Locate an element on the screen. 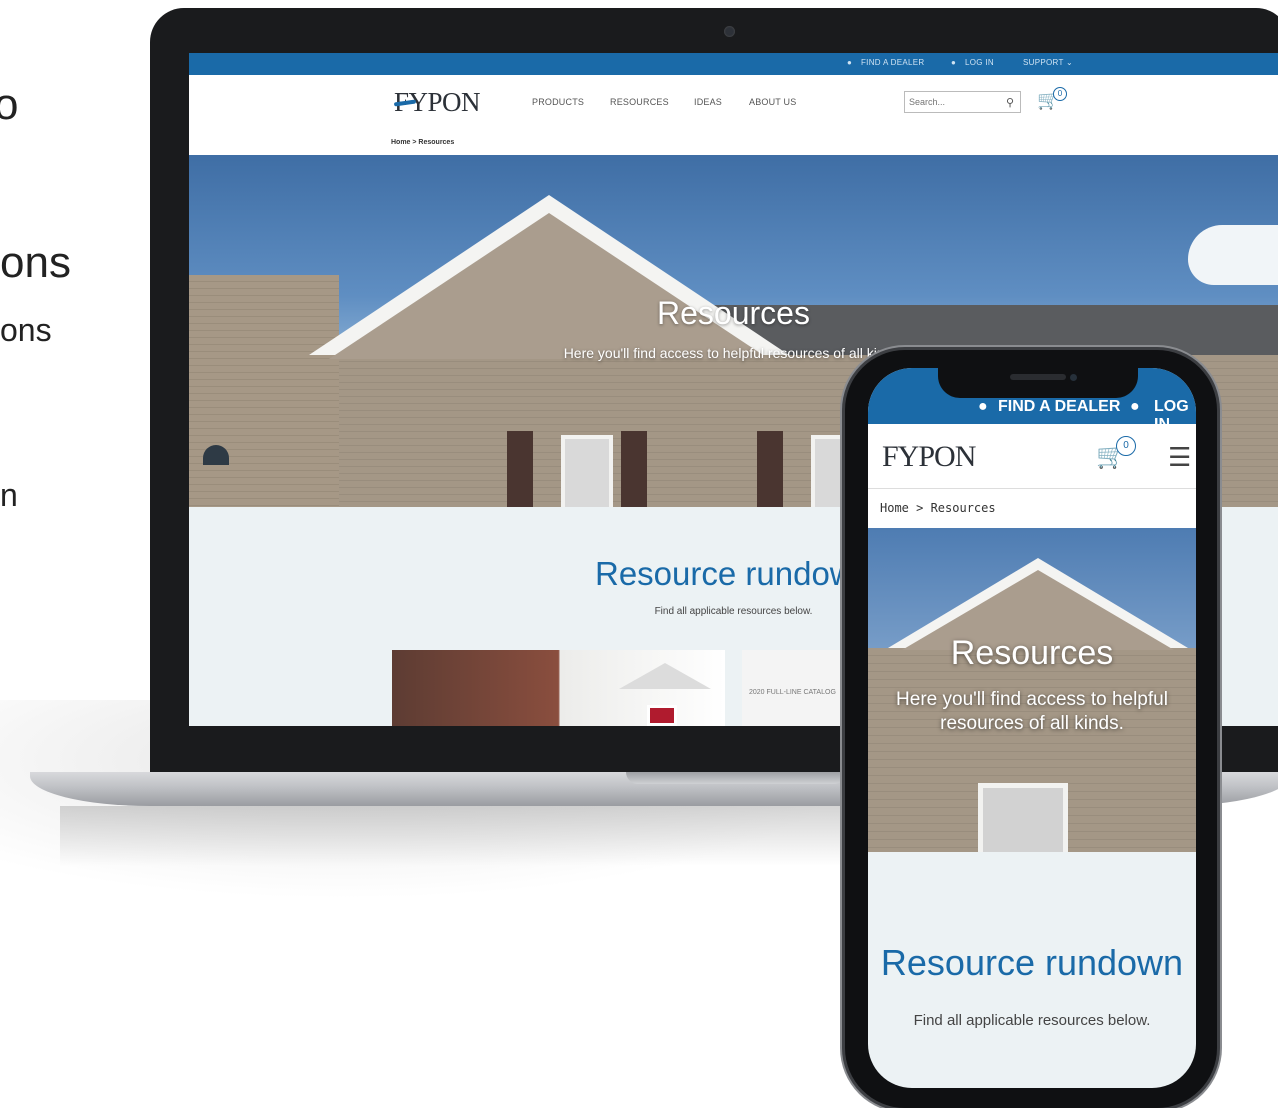 Image resolution: width=1278 pixels, height=1108 pixels. mobile-breadcrumb-bar: Home > Resources is located at coordinates (1032, 508).